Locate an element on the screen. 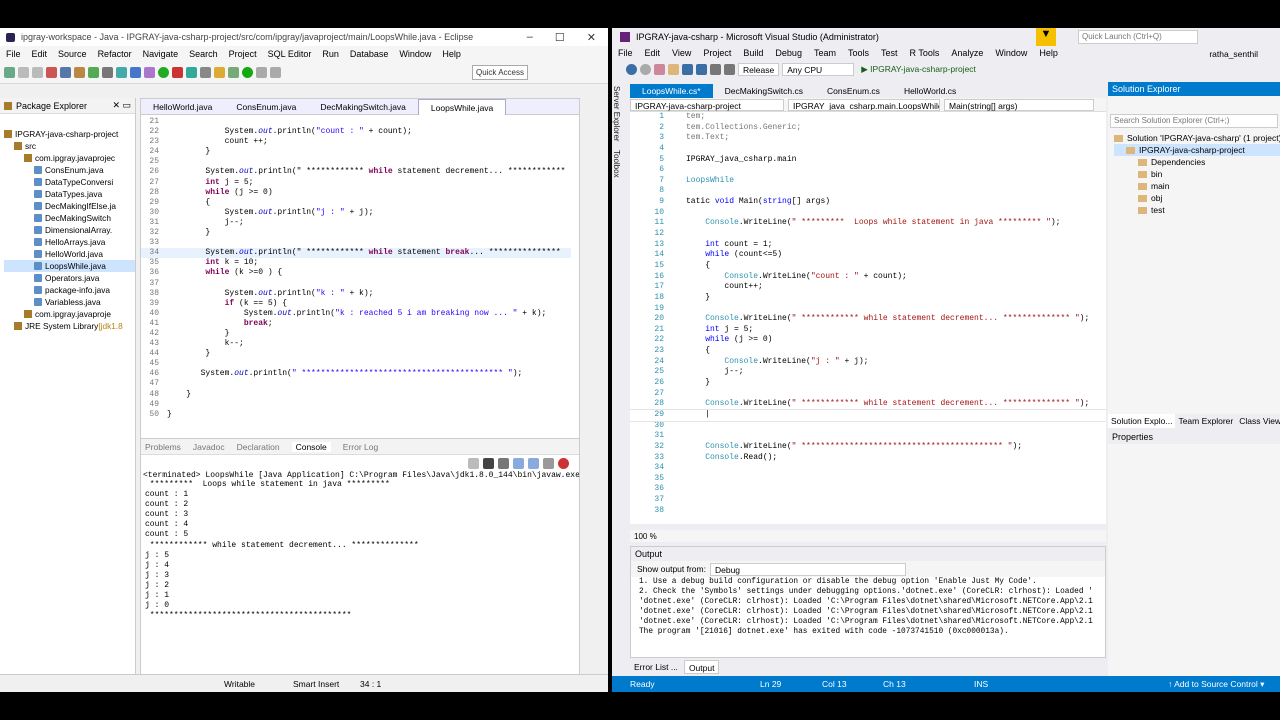  menu-item-search: Search is located at coordinates (203, 54).